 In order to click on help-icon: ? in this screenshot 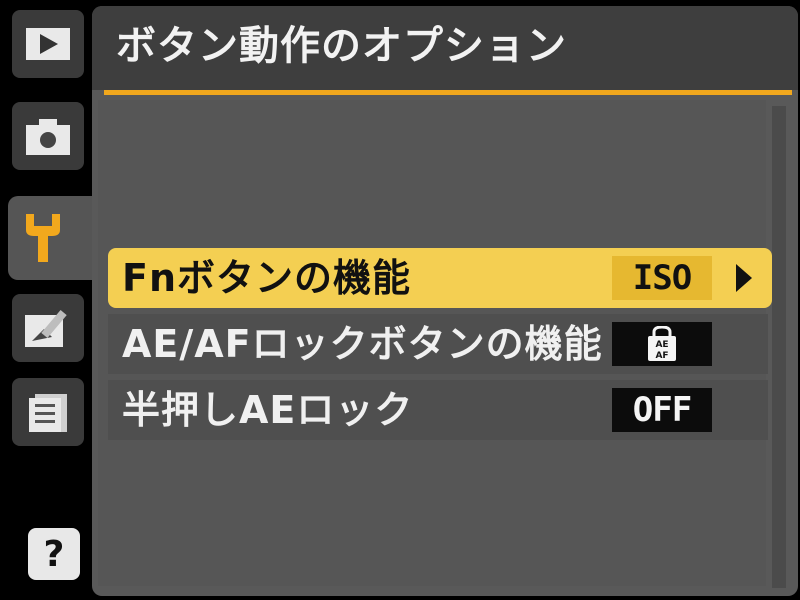, I will do `click(54, 554)`.